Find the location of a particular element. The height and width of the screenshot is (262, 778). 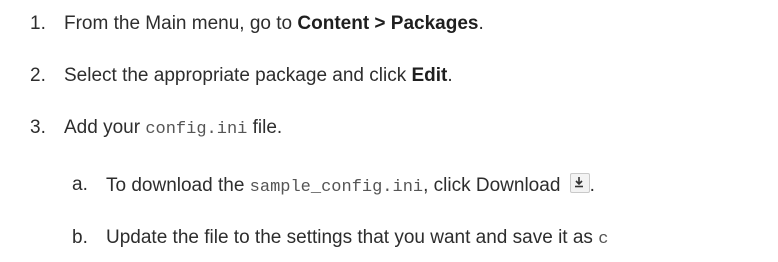

sample-config-filename: sample_config.ini is located at coordinates (336, 187).